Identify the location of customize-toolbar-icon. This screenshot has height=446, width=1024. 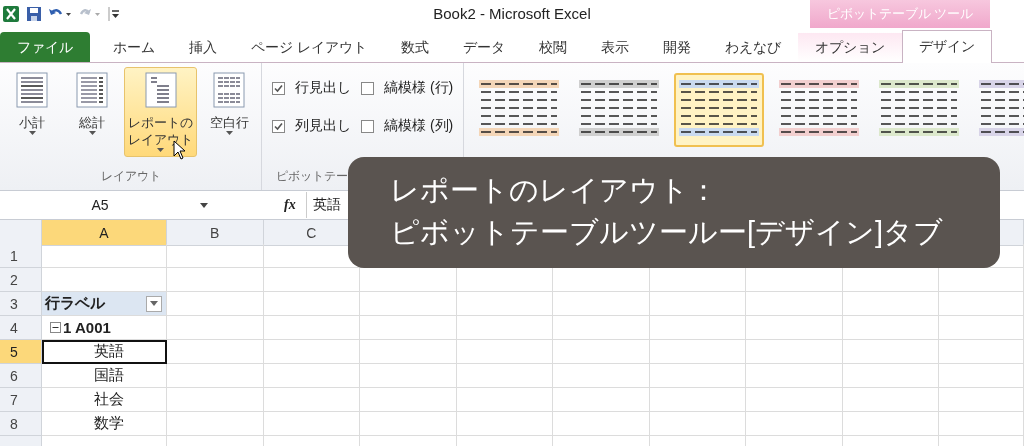
(114, 14).